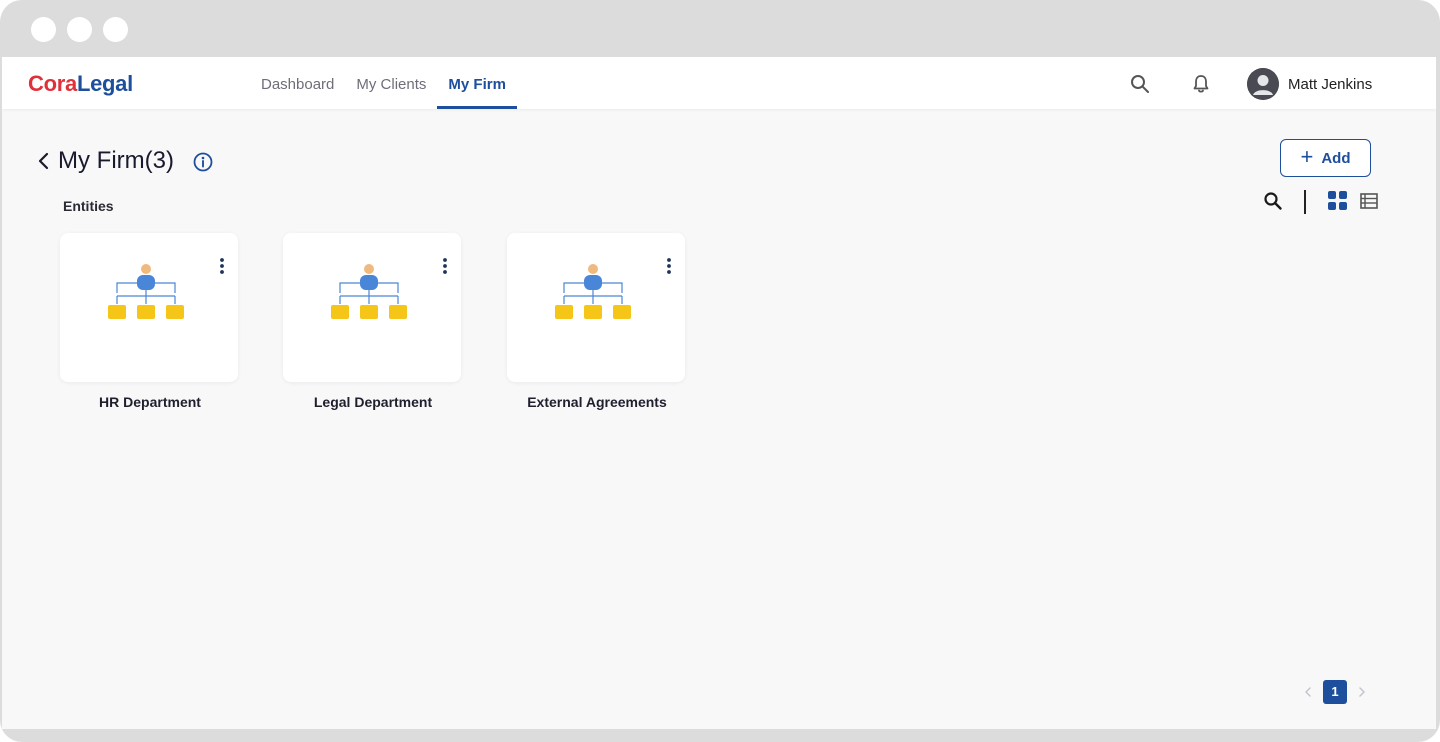 The width and height of the screenshot is (1440, 742). What do you see at coordinates (720, 28) in the screenshot?
I see `window-titlebar` at bounding box center [720, 28].